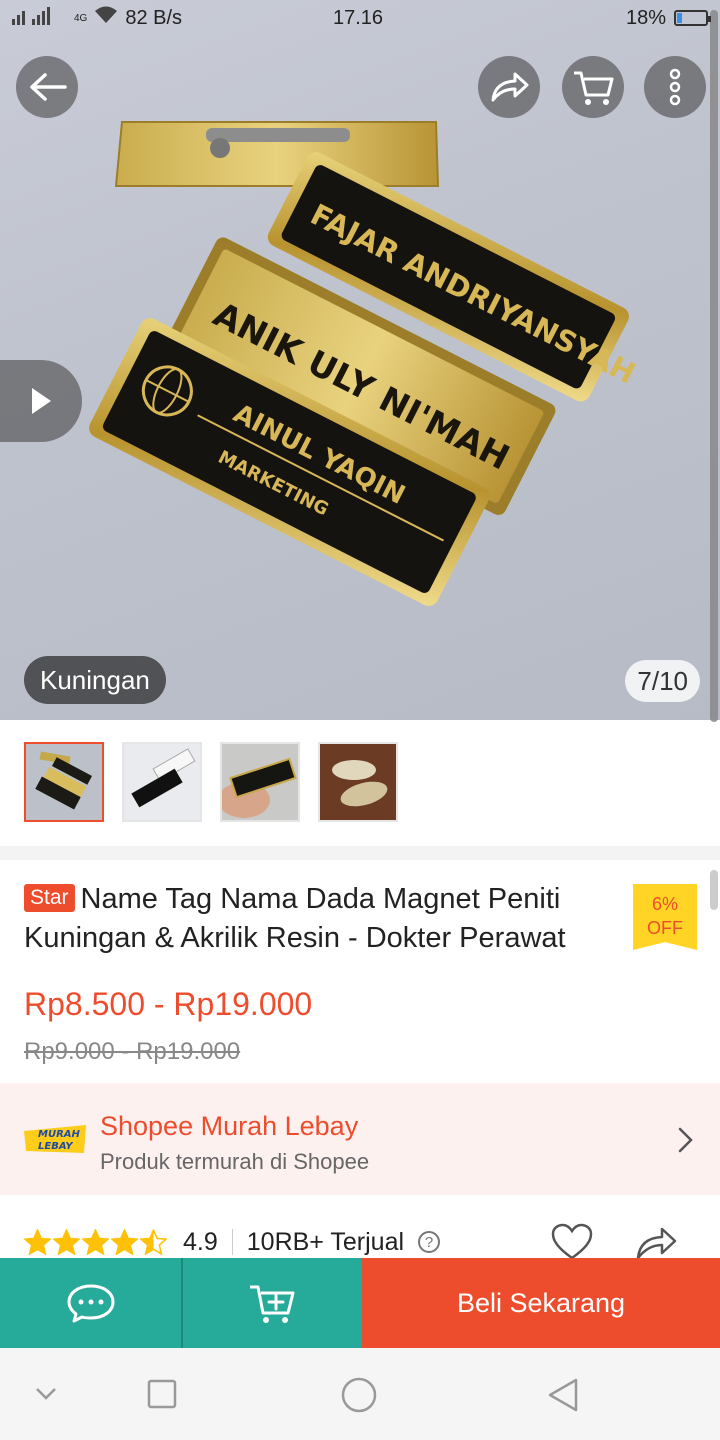  I want to click on chat-button, so click(90, 1303).